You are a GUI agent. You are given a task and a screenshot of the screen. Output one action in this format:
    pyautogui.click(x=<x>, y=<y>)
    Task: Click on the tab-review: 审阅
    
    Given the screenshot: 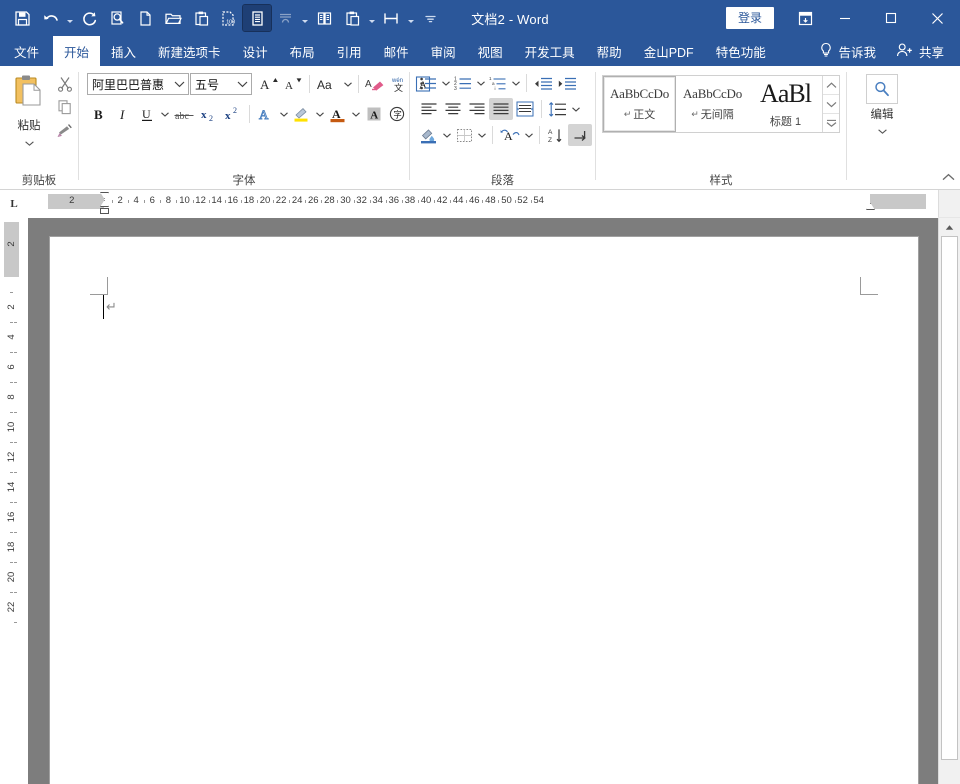 What is the action you would take?
    pyautogui.click(x=443, y=51)
    